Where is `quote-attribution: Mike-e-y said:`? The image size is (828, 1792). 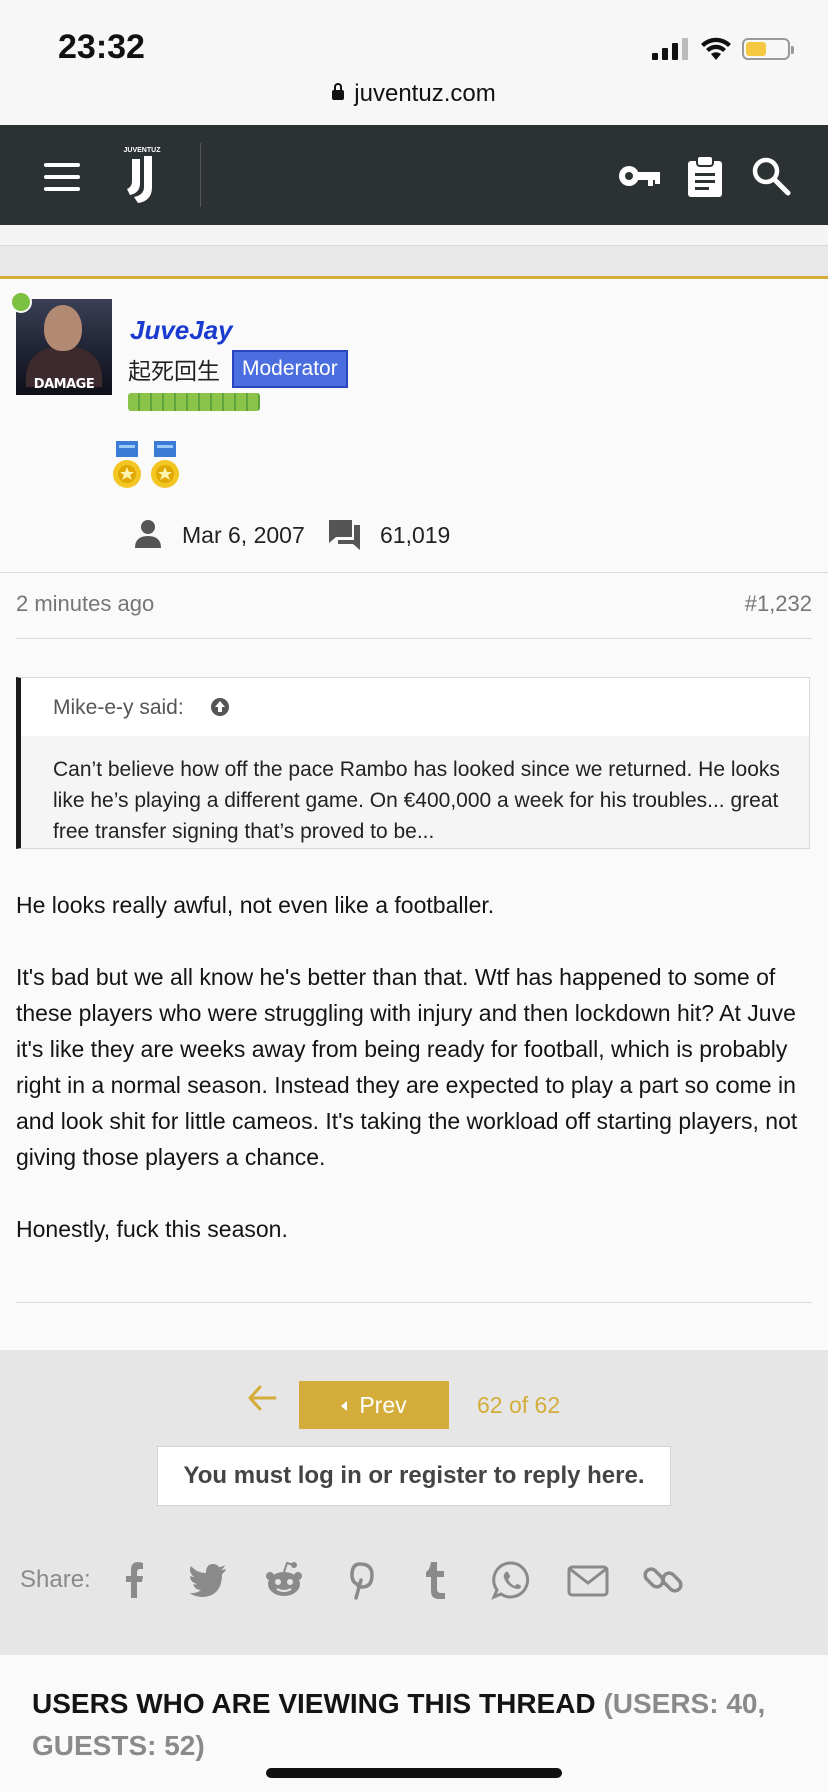
quote-attribution: Mike-e-y said: is located at coordinates (118, 708).